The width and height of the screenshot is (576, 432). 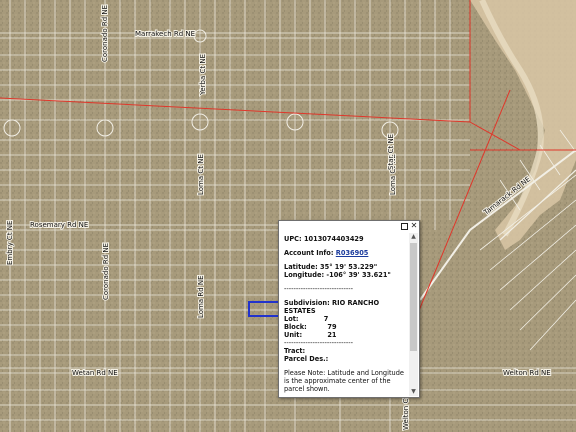 I want to click on road-label-welton: Welton Rd NE, so click(x=527, y=373).